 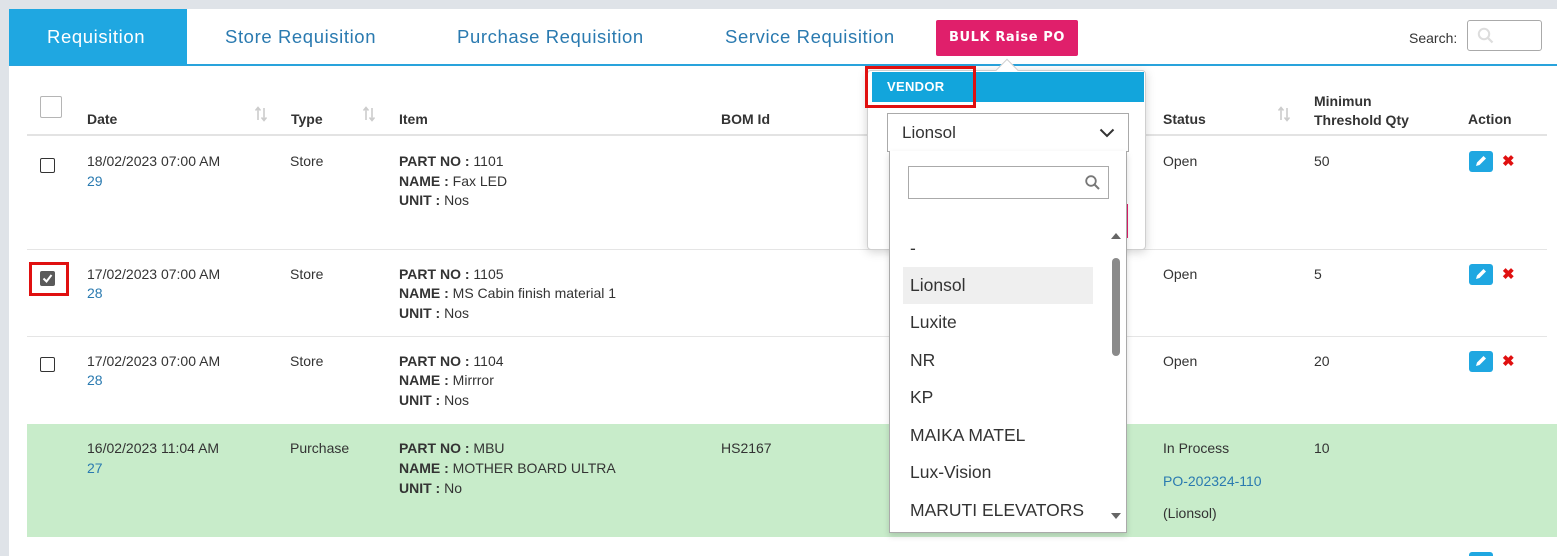 What do you see at coordinates (1184, 119) in the screenshot?
I see `col-header-status: Status` at bounding box center [1184, 119].